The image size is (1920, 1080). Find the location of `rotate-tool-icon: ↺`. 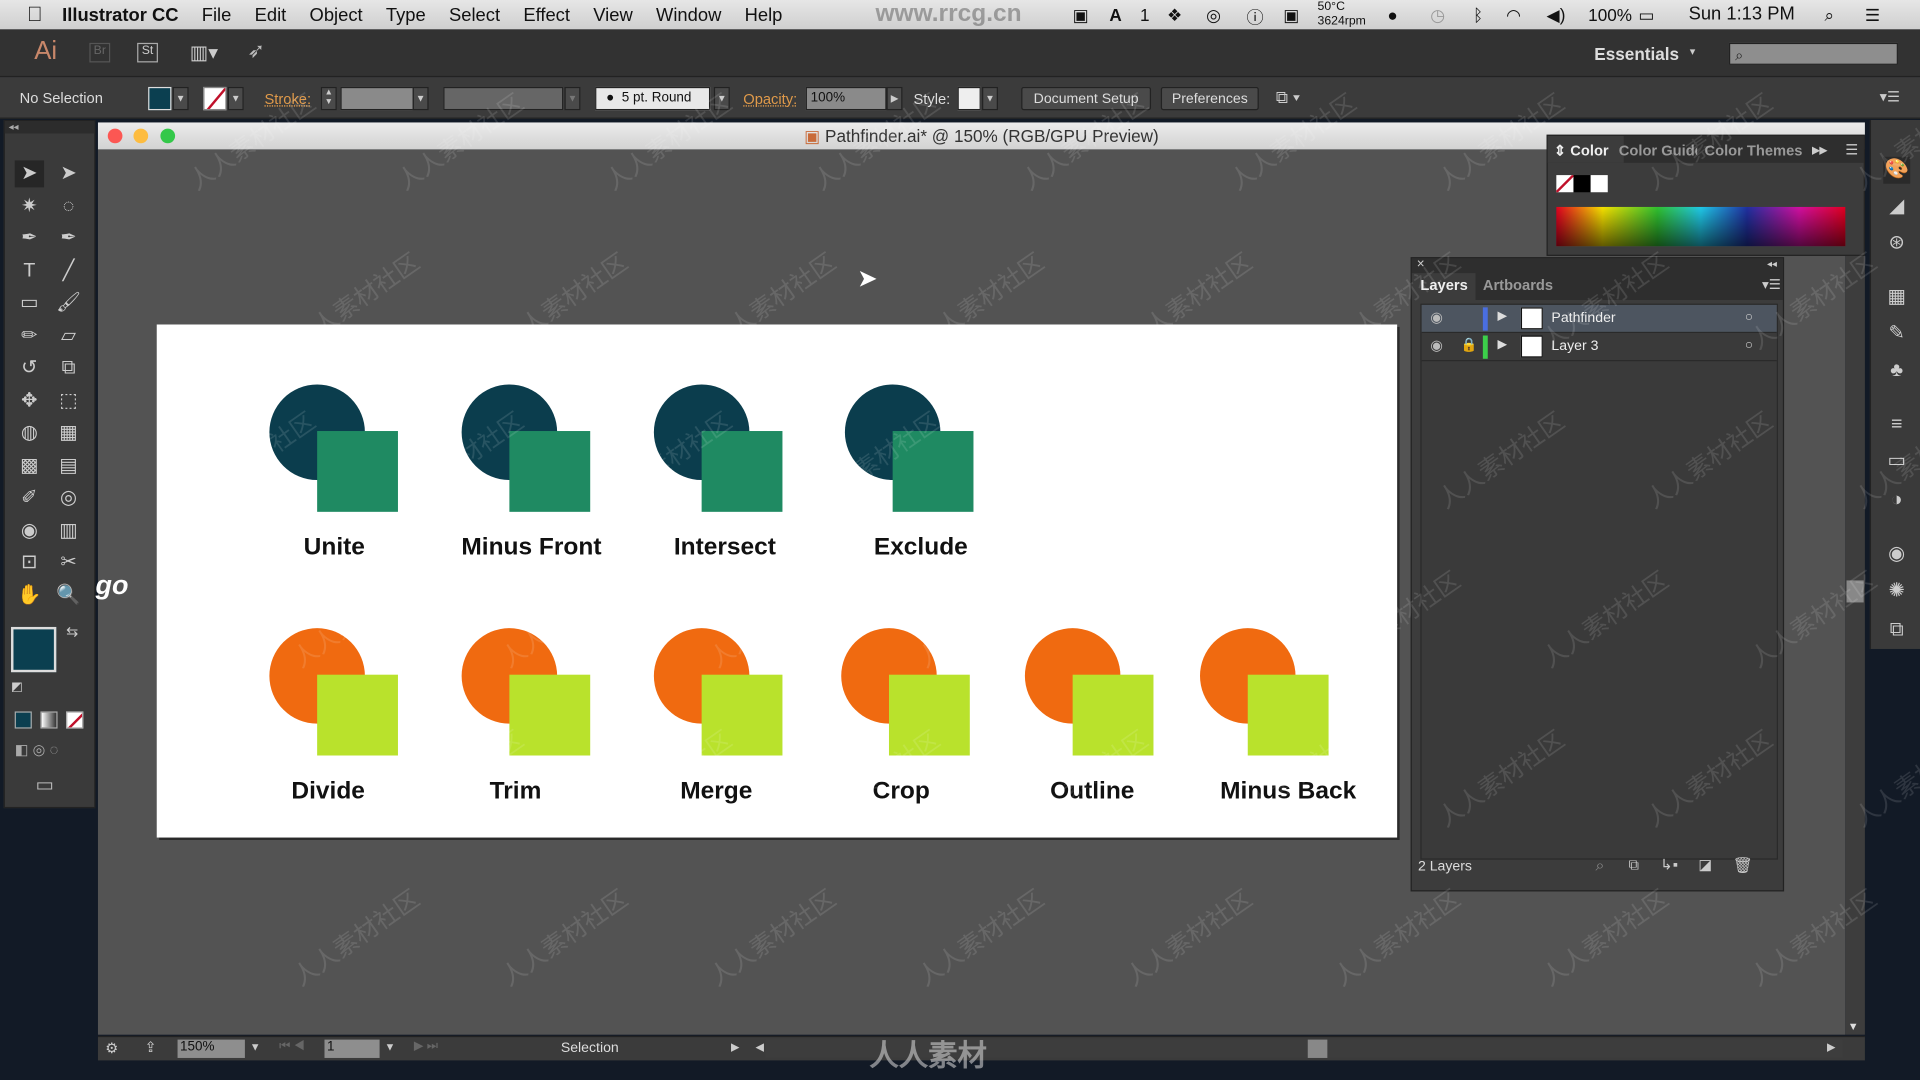

rotate-tool-icon: ↺ is located at coordinates (29, 368).